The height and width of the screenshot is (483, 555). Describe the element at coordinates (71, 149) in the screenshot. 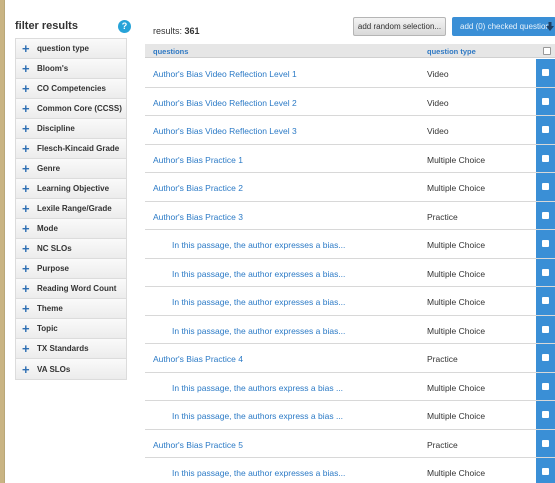

I see `filter-item: + Flesch-Kincaid Grade` at that location.